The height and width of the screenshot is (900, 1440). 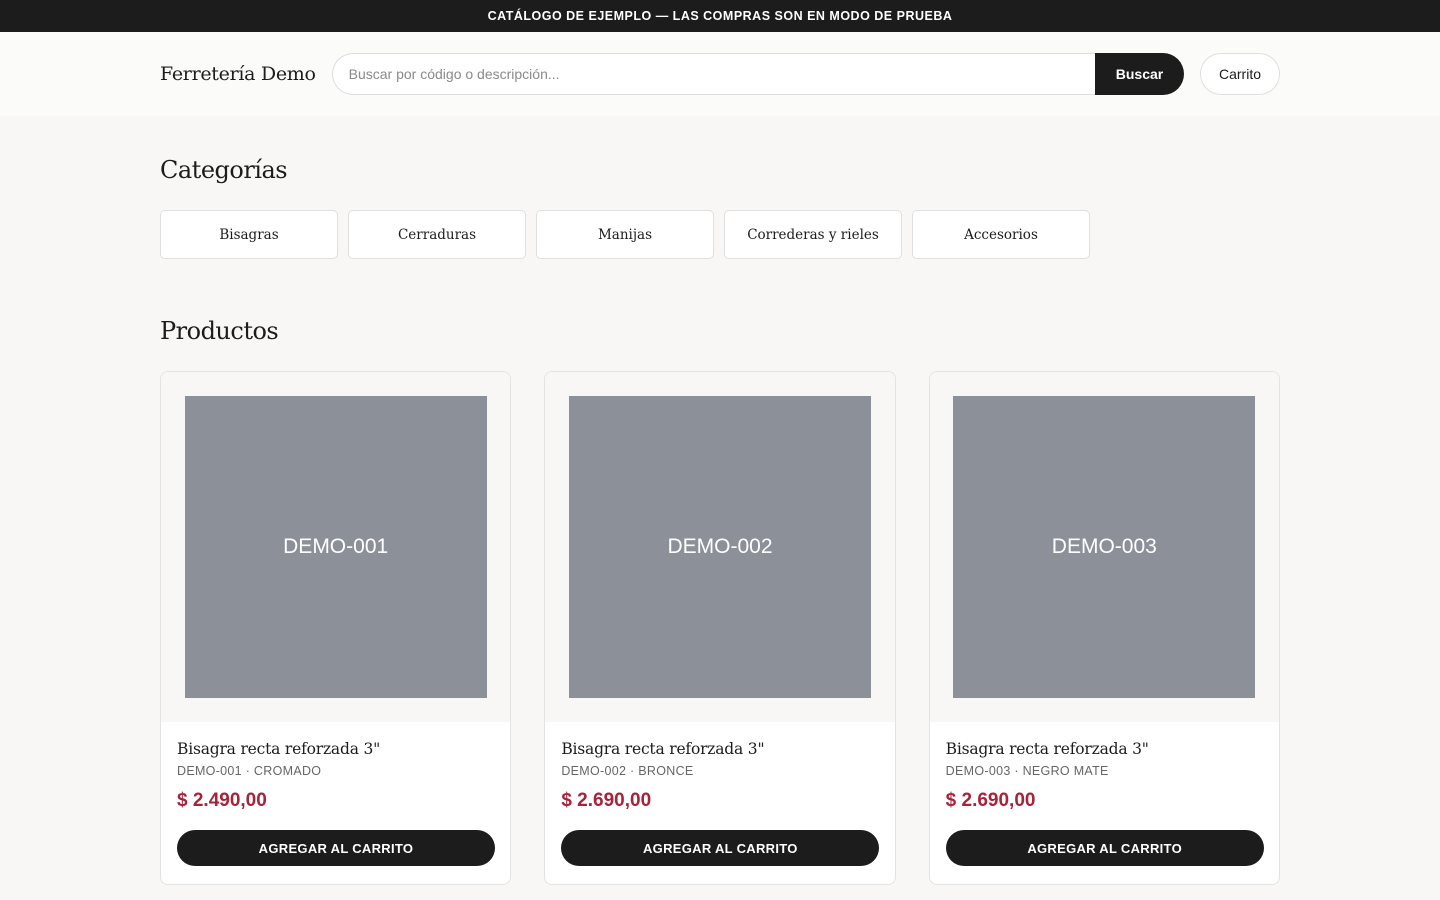 I want to click on product-image-area: DEMO-003, so click(x=1104, y=547).